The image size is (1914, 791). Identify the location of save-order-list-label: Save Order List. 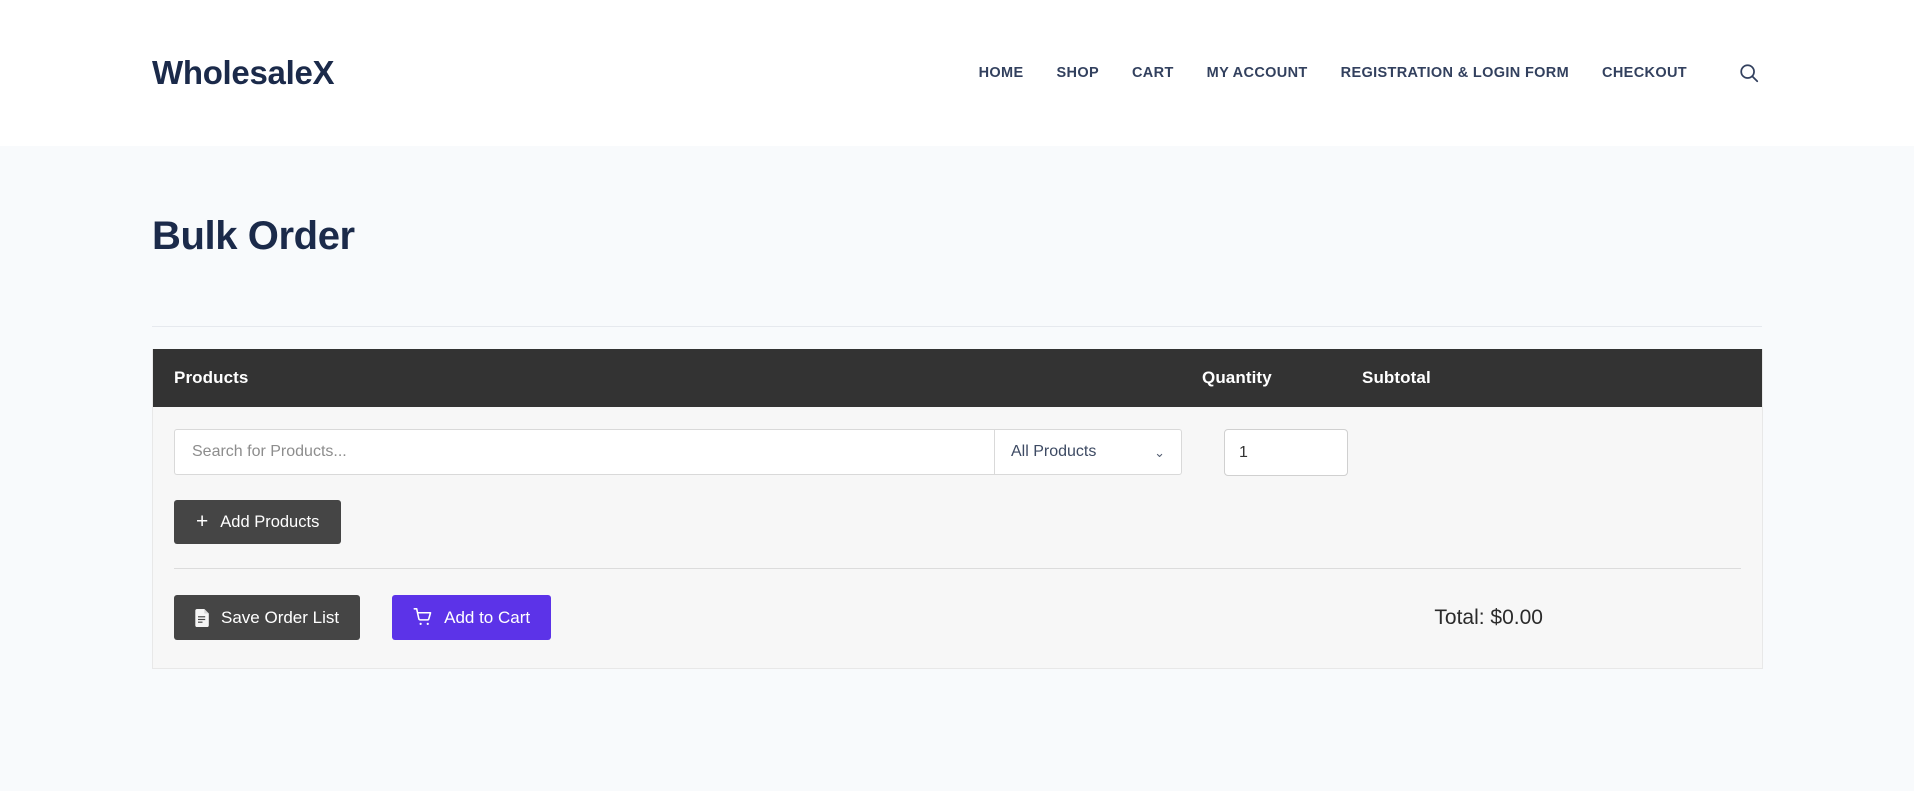
(280, 617).